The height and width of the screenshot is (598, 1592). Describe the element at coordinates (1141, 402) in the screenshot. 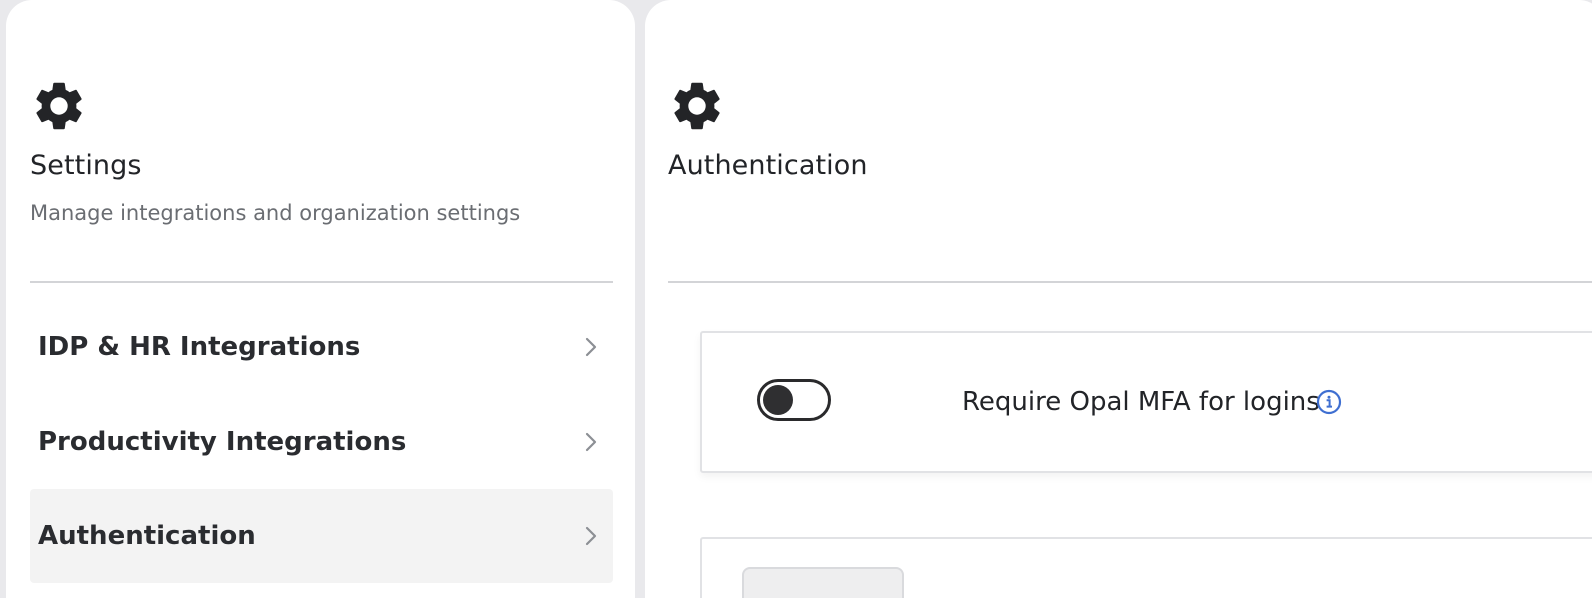

I see `mfa-setting-label: Require Opal MFA for logins` at that location.